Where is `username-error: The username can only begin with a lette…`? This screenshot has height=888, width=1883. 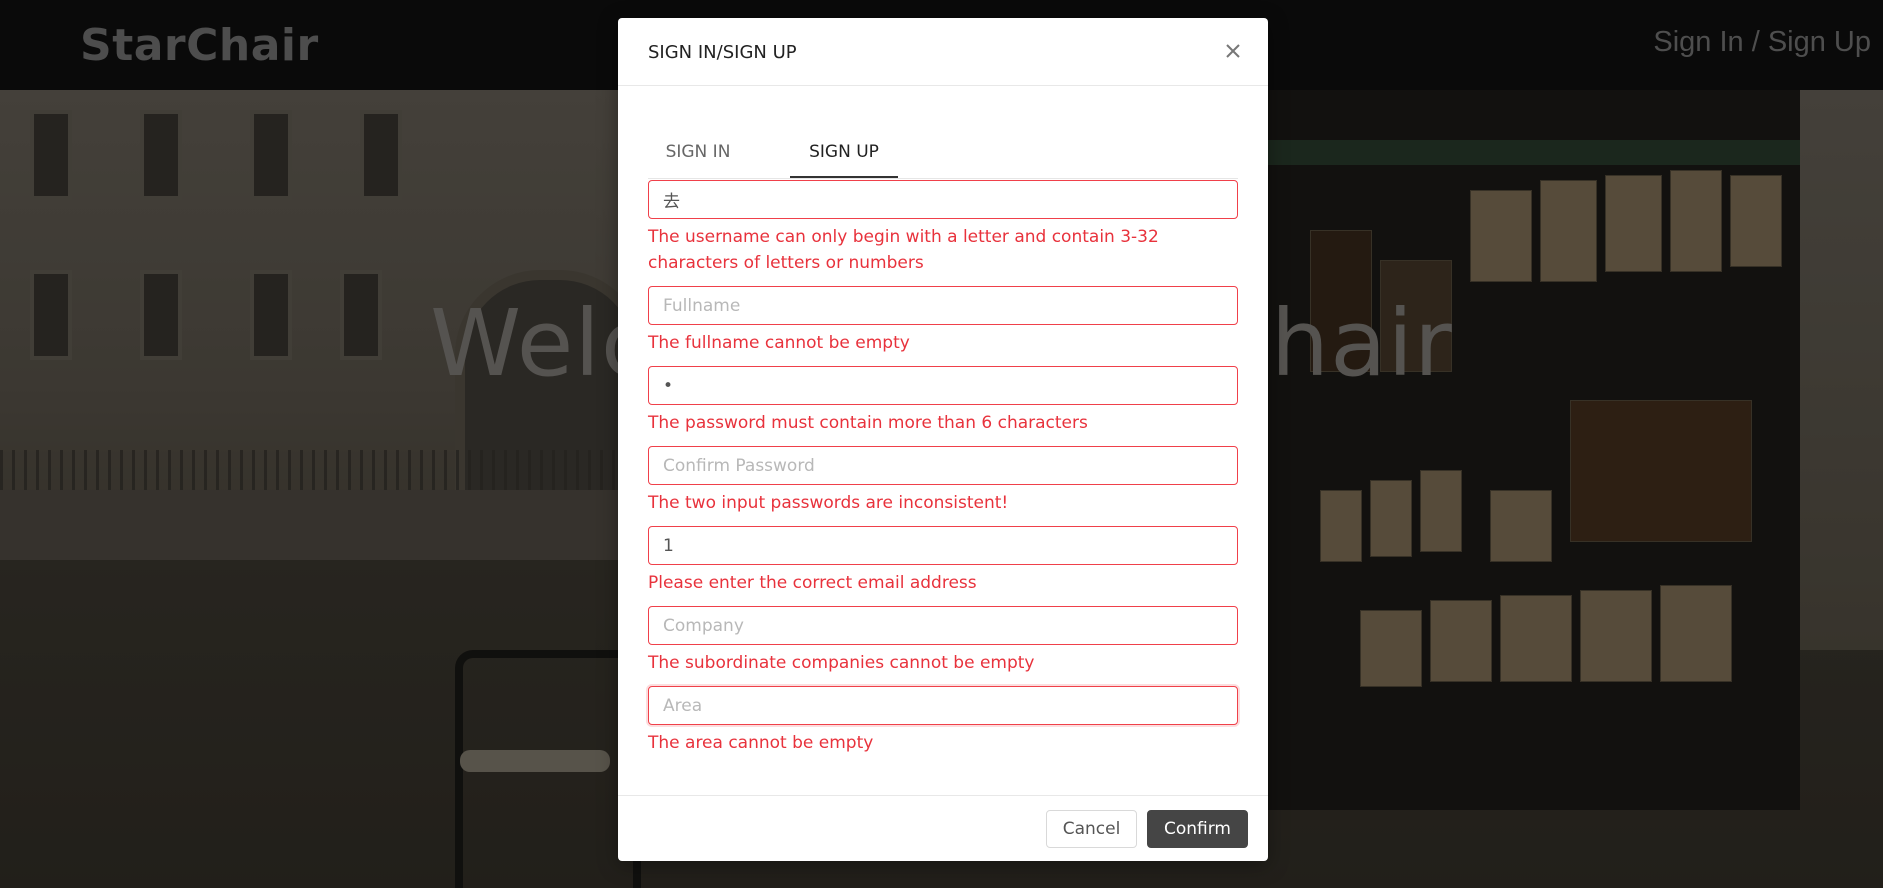 username-error: The username can only begin with a lette… is located at coordinates (903, 250).